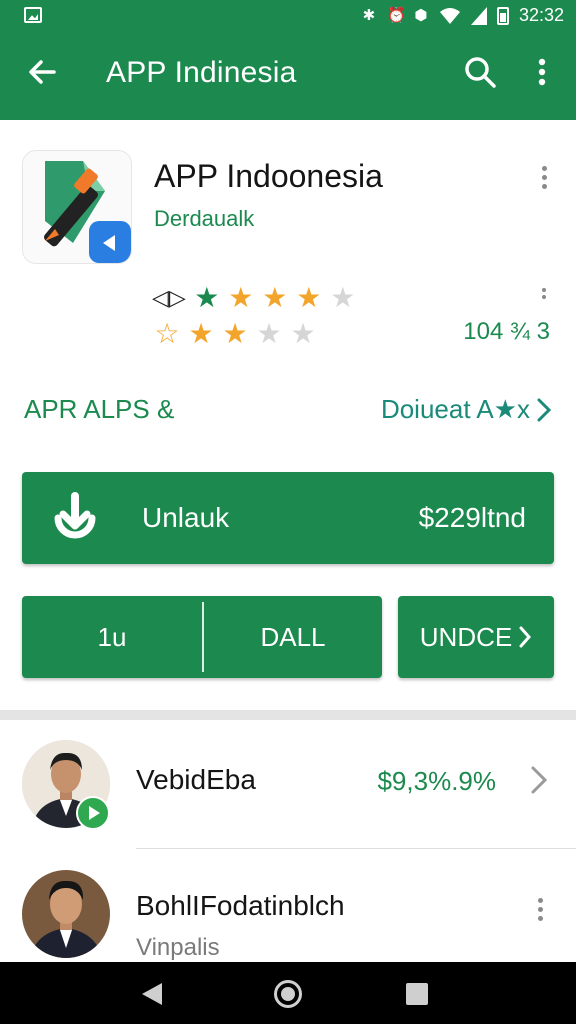  I want to click on list-item-title: VebidEba, so click(196, 779).